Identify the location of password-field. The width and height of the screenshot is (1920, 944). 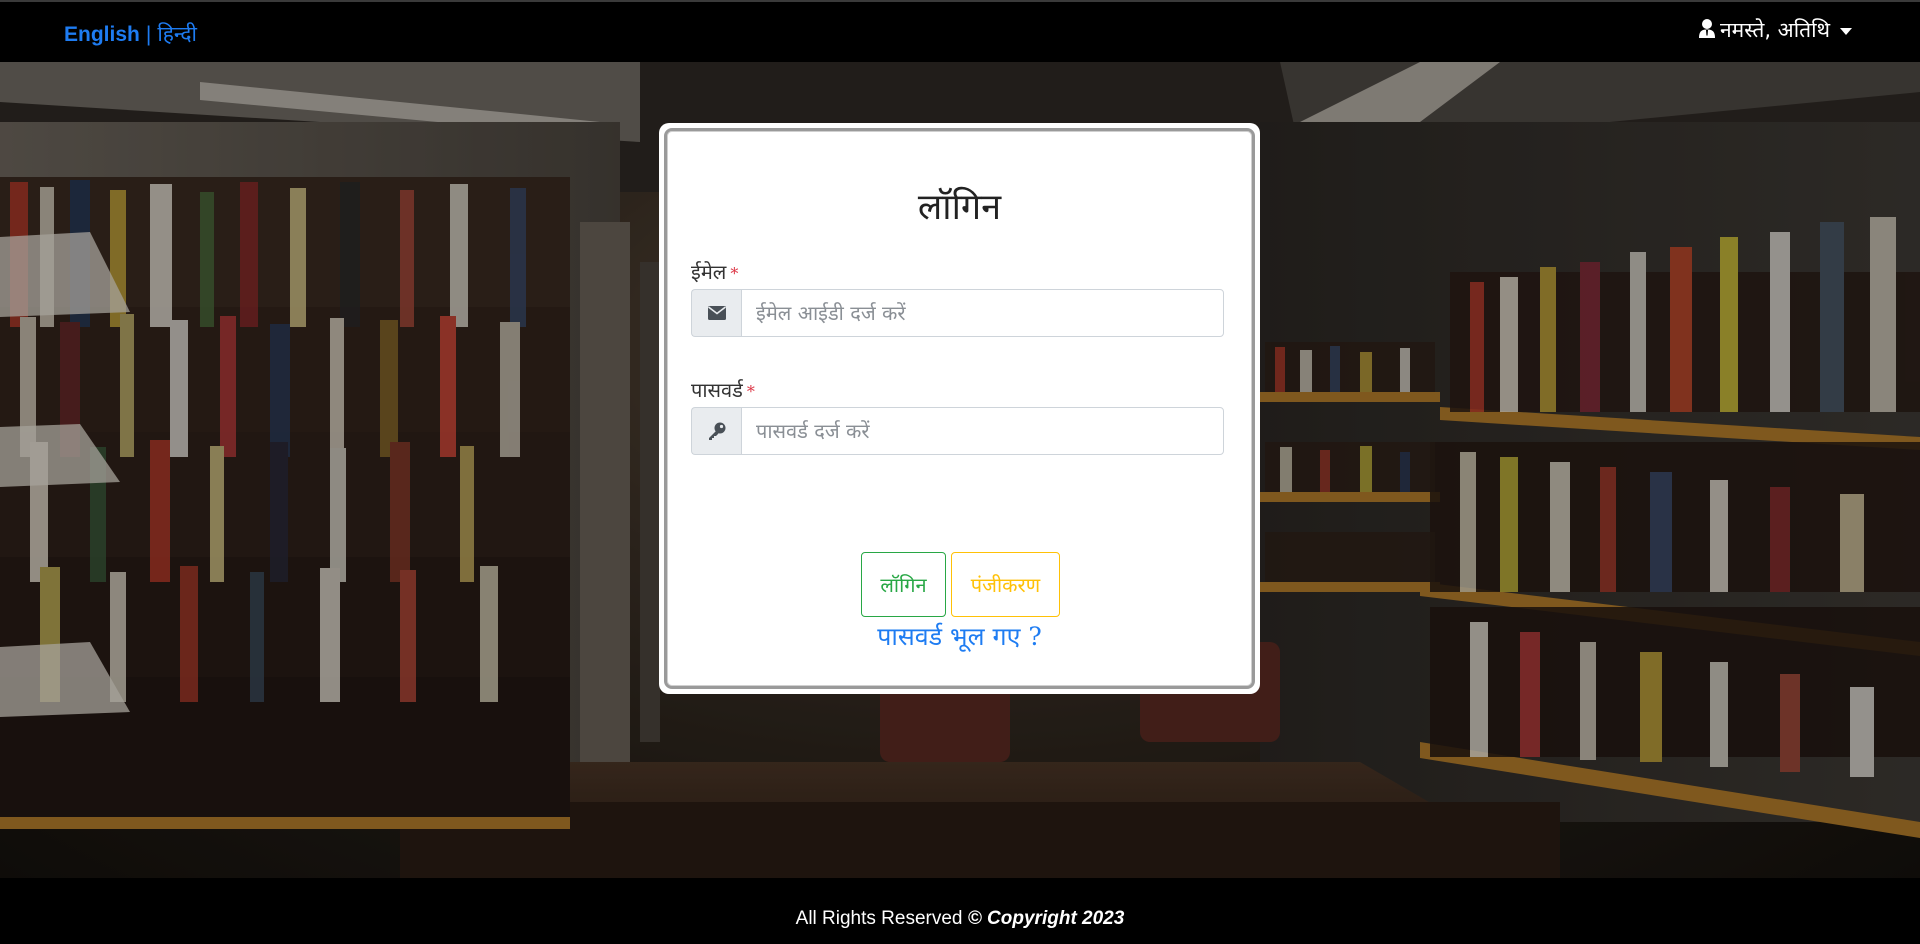
(982, 431).